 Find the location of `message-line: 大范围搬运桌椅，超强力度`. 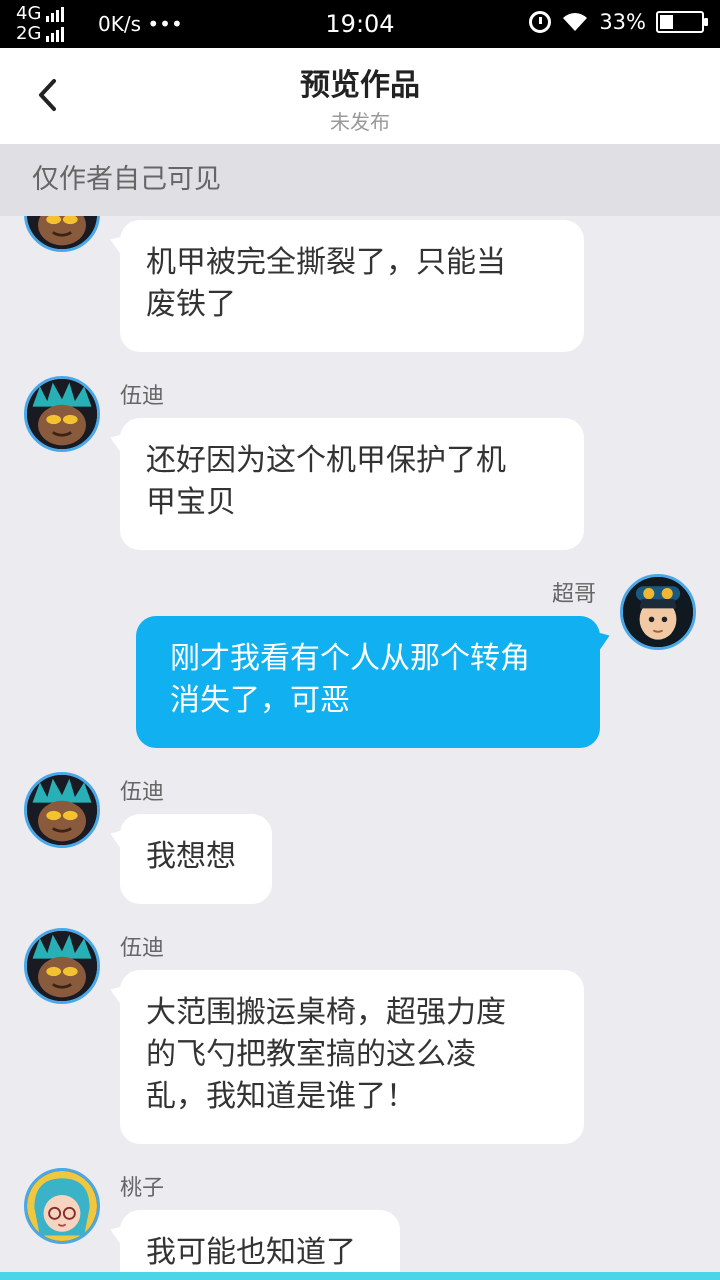

message-line: 大范围搬运桌椅，超强力度 is located at coordinates (326, 1012).